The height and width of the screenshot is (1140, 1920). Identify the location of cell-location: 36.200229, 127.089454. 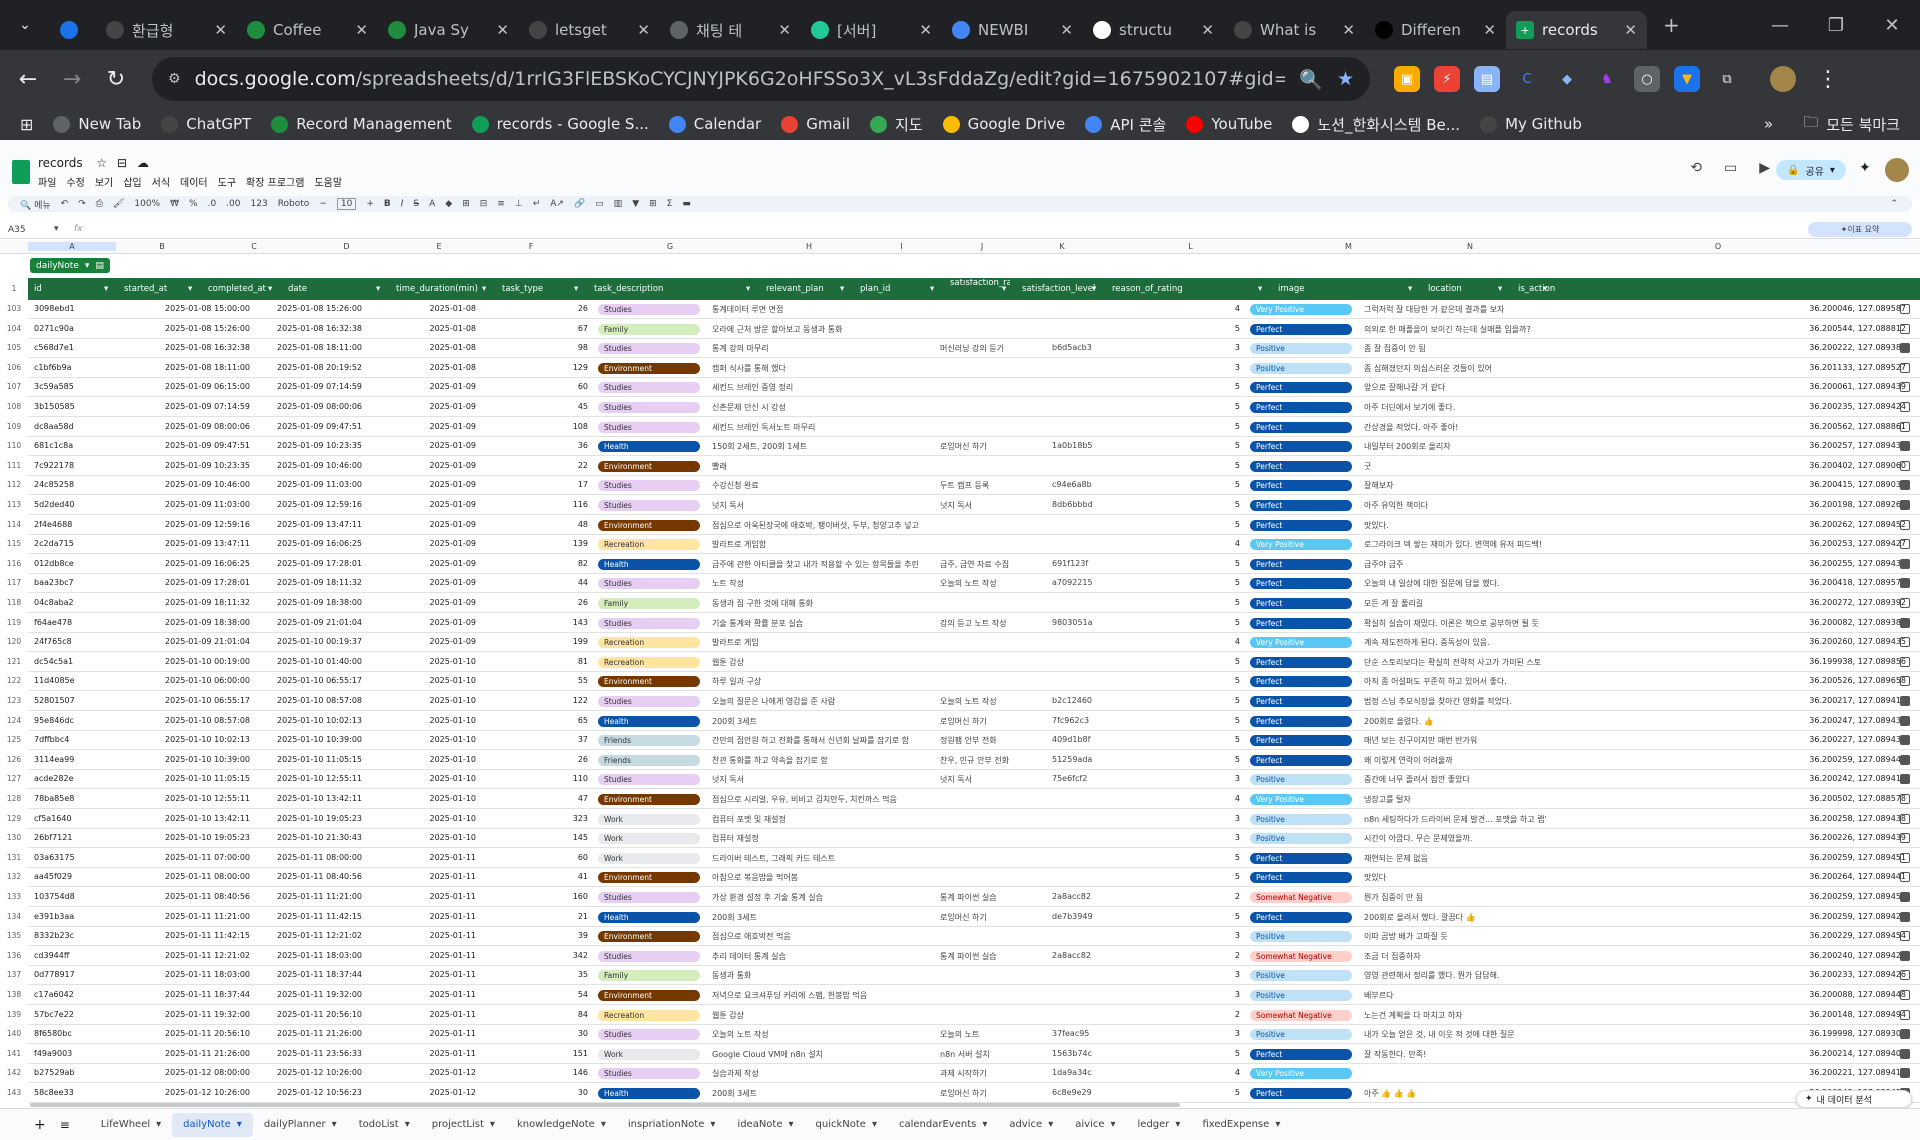
(1827, 935).